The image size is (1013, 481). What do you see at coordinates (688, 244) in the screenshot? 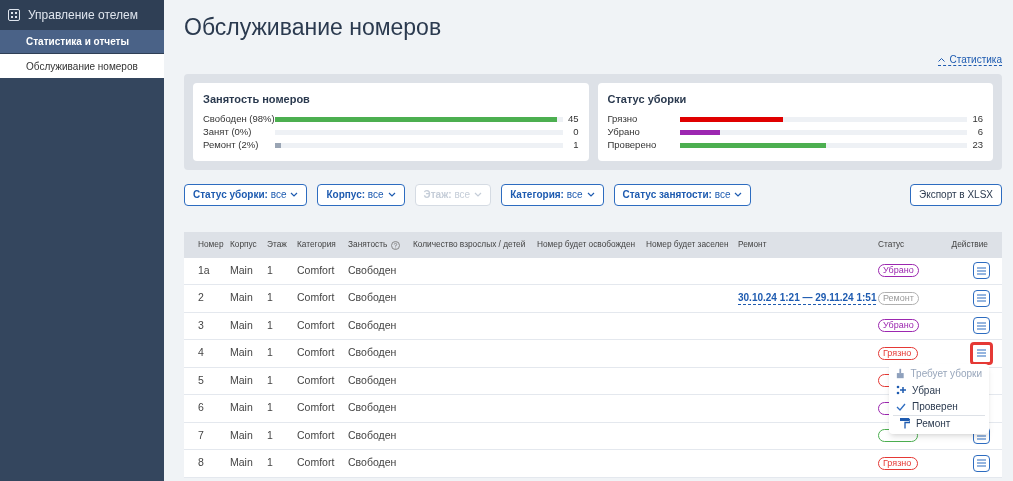
I see `column-header: Номер будет заселен` at bounding box center [688, 244].